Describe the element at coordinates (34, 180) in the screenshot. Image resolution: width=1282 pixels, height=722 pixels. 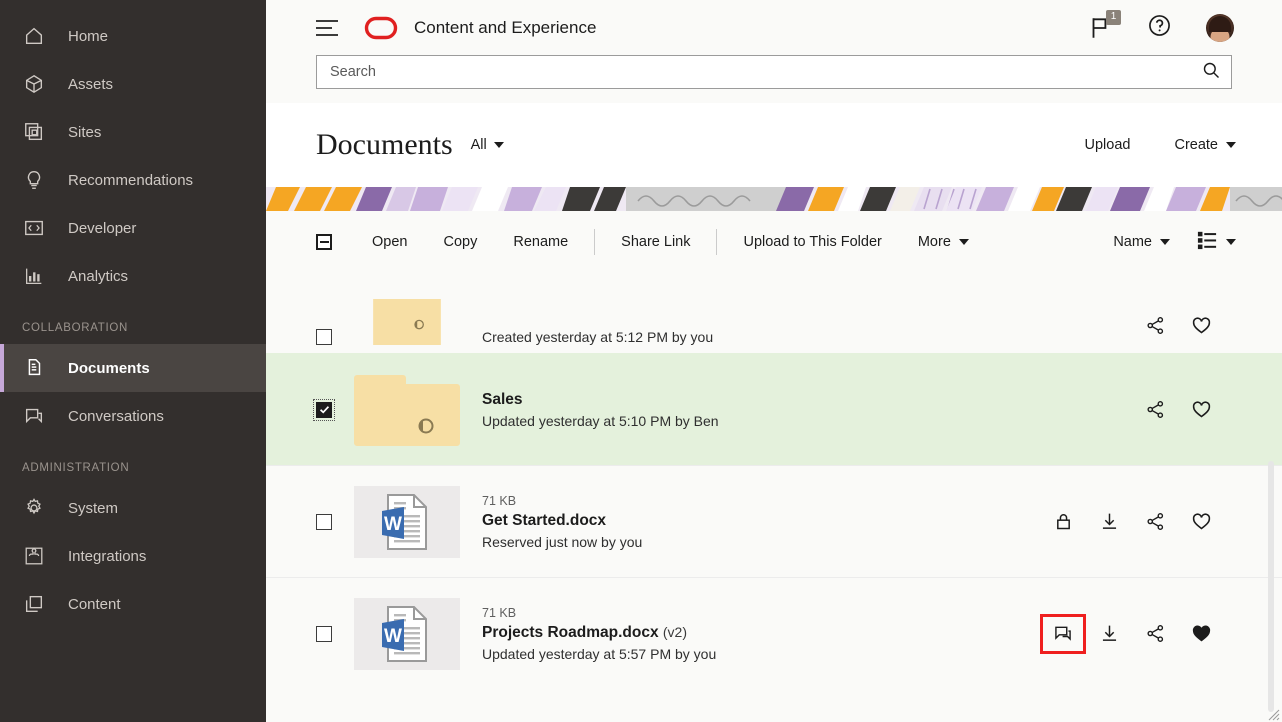
I see `bulb-icon` at that location.